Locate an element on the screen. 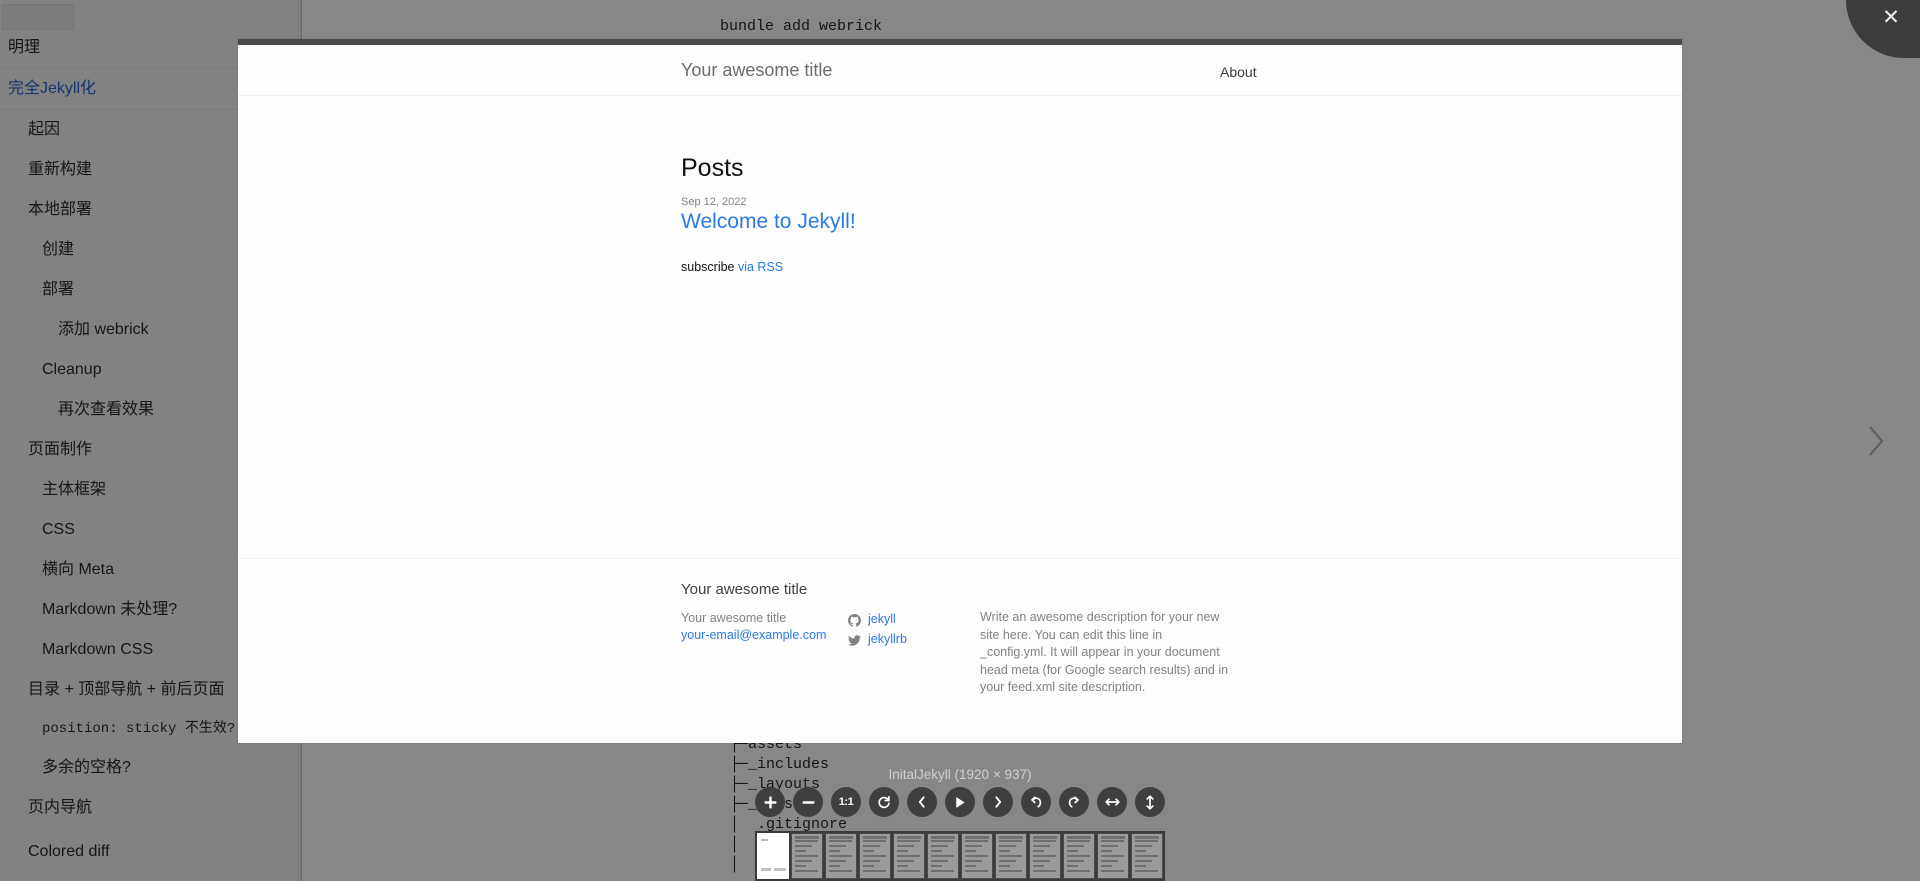  lightbox-toolbar: 1:1 is located at coordinates (960, 802).